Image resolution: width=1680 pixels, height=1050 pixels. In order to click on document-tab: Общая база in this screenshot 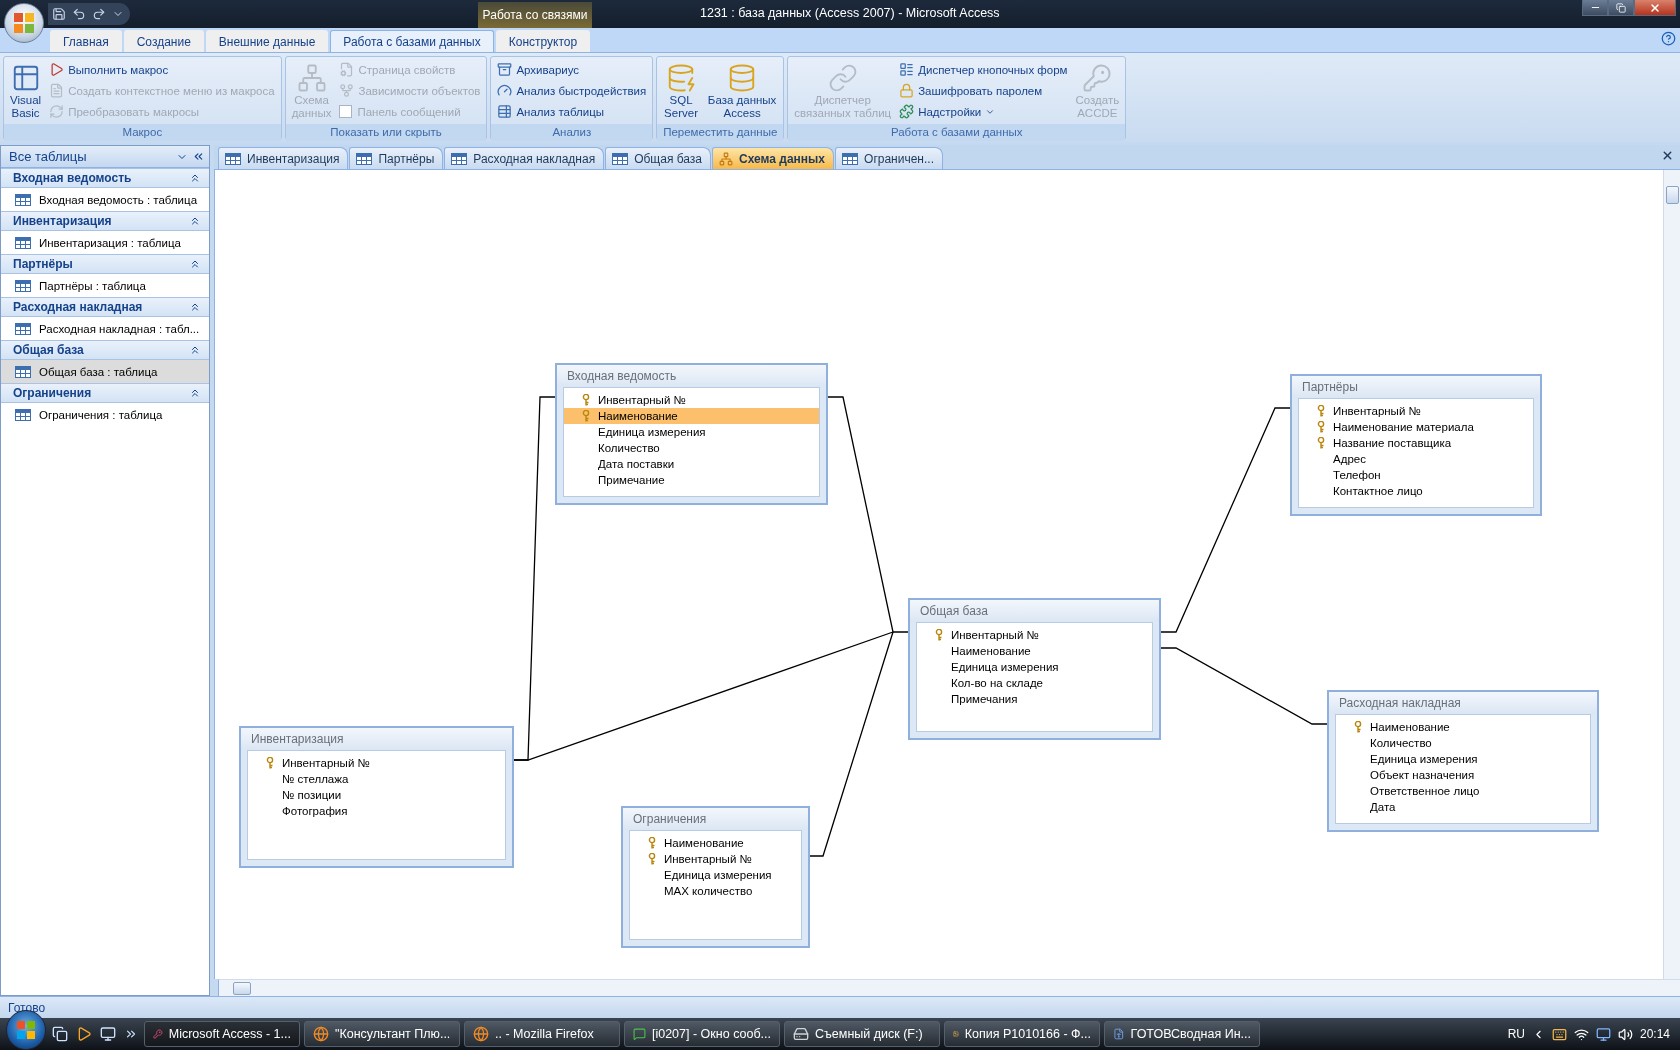, I will do `click(658, 158)`.